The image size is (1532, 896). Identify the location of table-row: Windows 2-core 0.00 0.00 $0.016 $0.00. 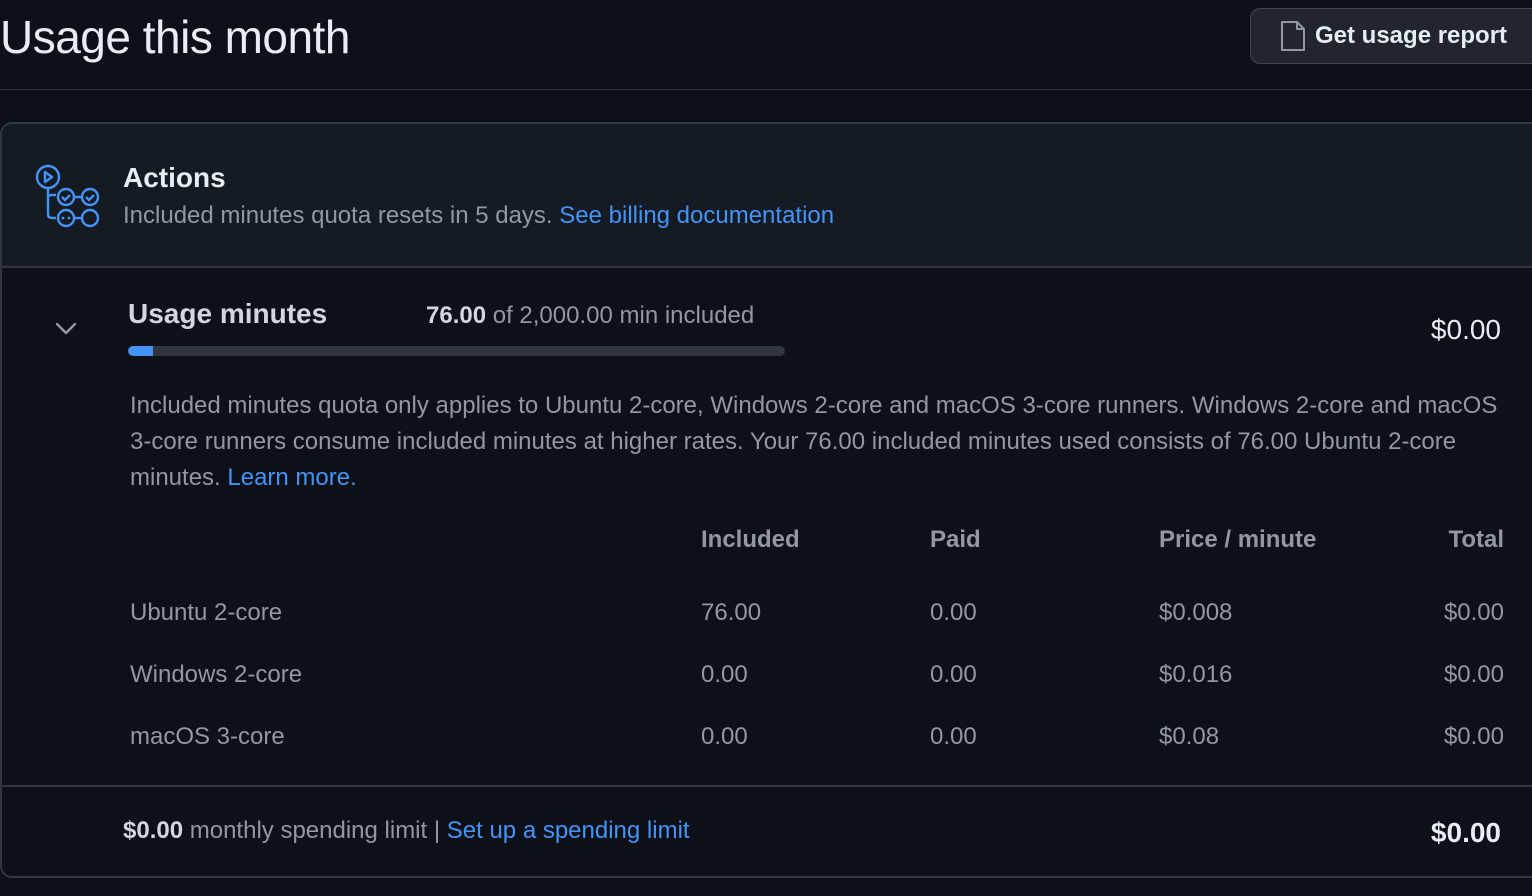
(817, 675).